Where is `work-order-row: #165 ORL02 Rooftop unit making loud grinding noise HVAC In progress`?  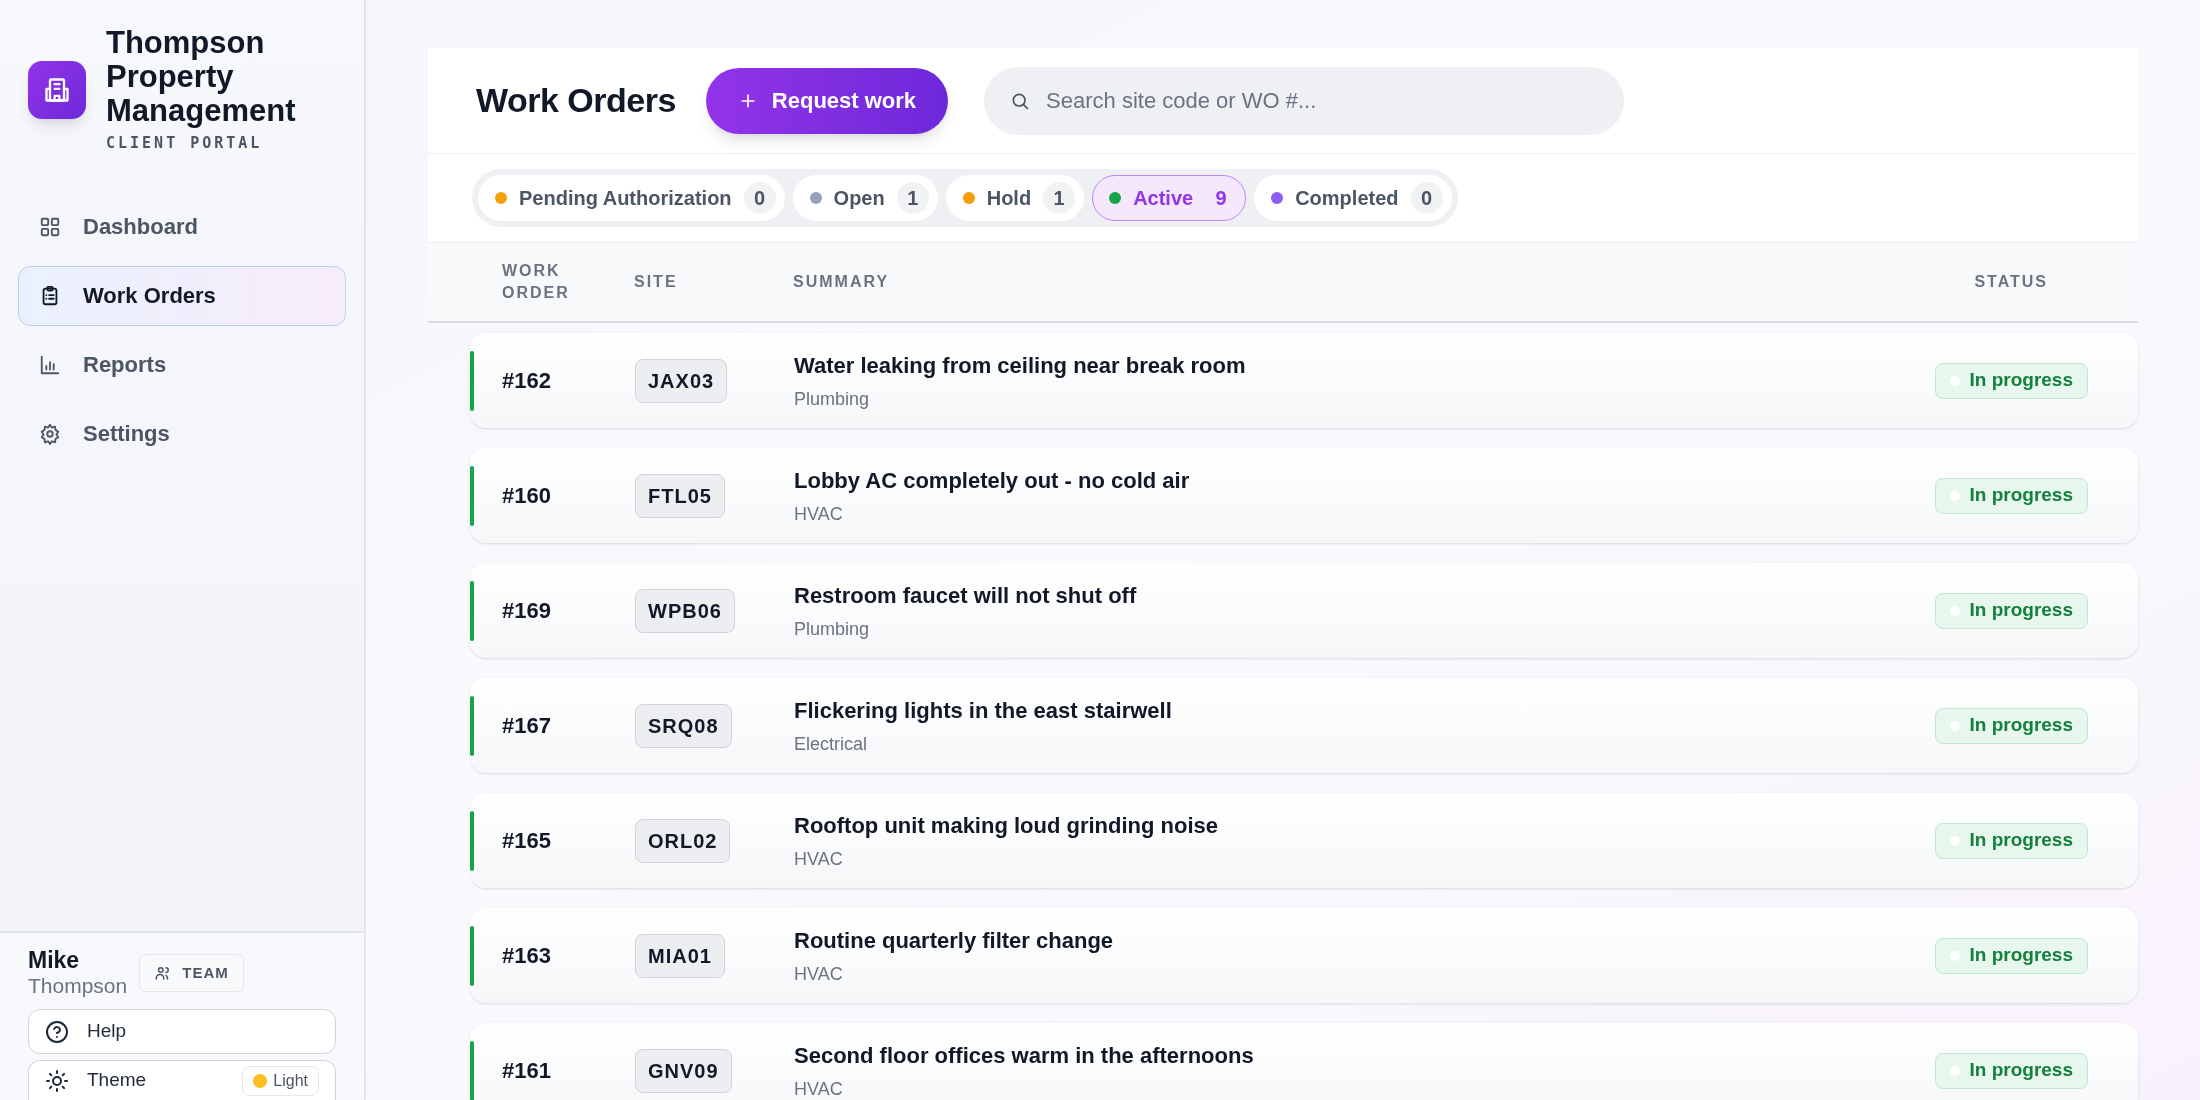
work-order-row: #165 ORL02 Rooftop unit making loud grinding noise HVAC In progress is located at coordinates (1304, 840).